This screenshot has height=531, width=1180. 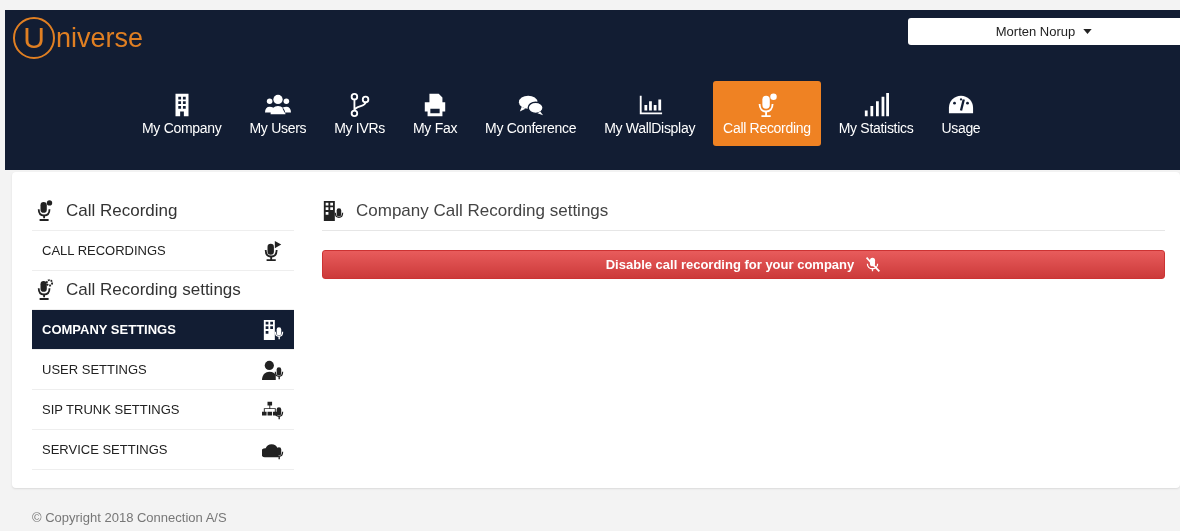 I want to click on sidebar-item: COMPANY SETTINGS, so click(x=163, y=330).